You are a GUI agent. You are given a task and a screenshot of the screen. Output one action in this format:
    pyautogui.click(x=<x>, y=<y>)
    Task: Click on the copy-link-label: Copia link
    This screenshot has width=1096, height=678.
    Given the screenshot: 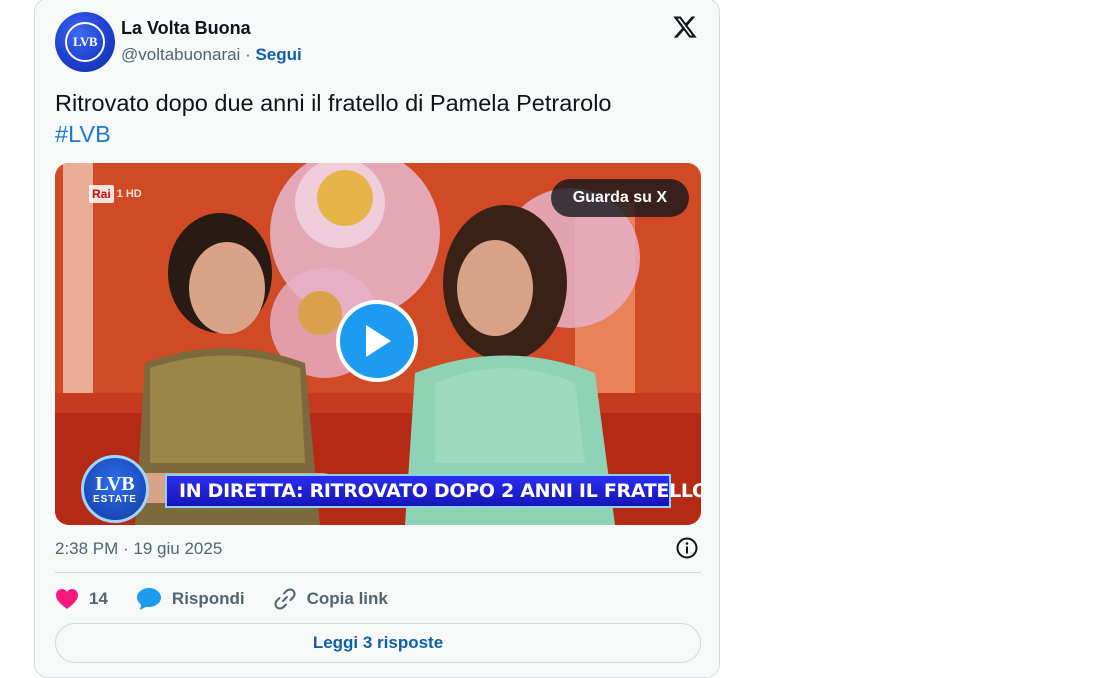 What is the action you would take?
    pyautogui.click(x=347, y=598)
    